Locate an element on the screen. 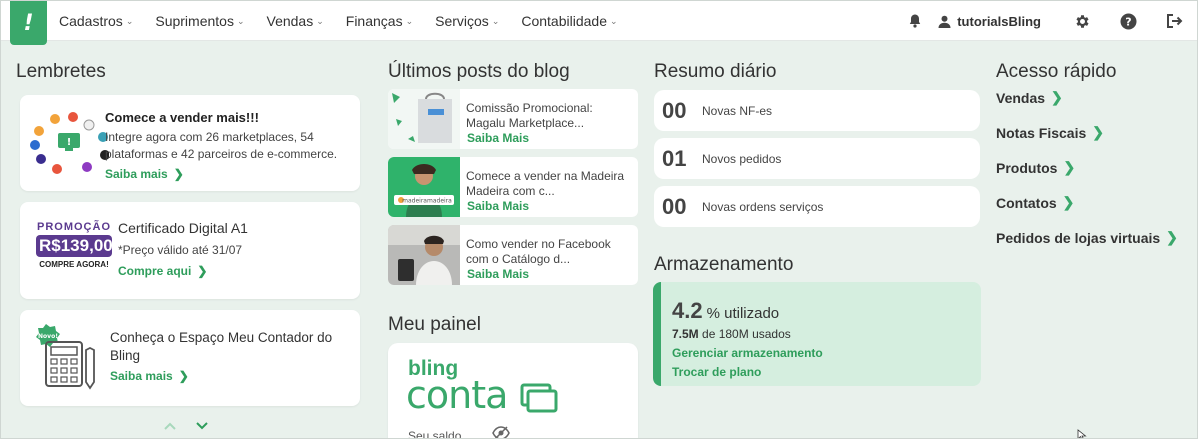  menu-label: Finanças is located at coordinates (374, 21).